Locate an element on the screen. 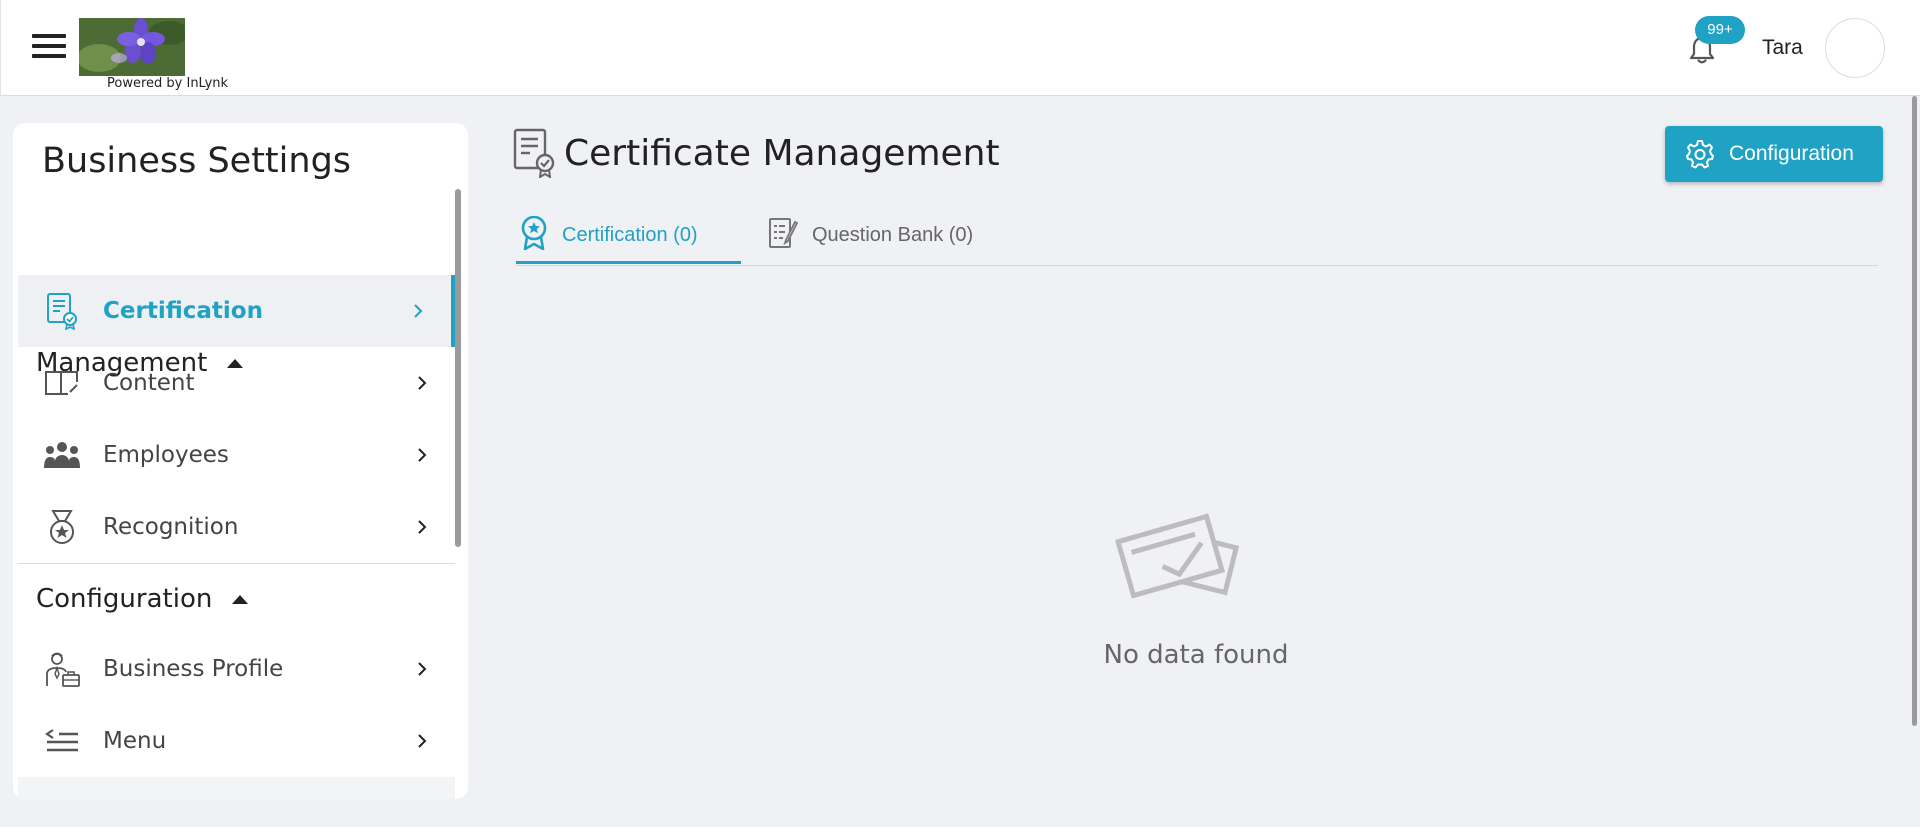 The height and width of the screenshot is (827, 1920). empty-state-message: No data found is located at coordinates (1196, 655).